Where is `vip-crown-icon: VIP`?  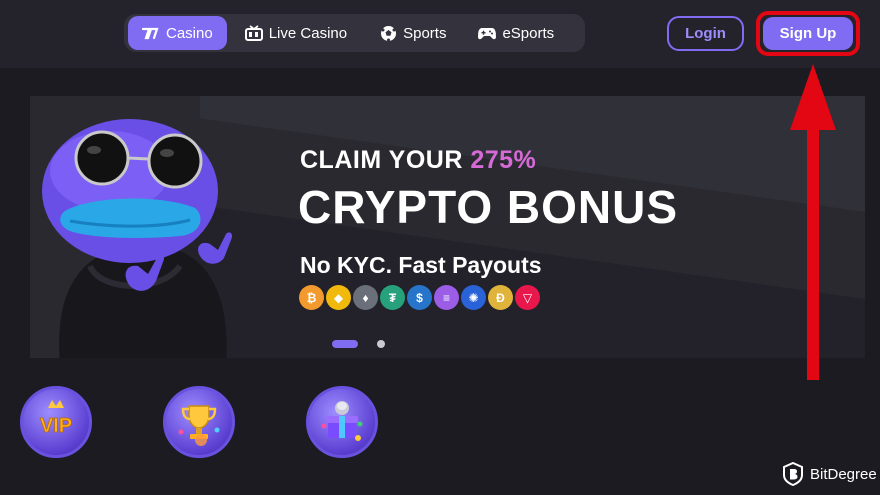 vip-crown-icon: VIP is located at coordinates (56, 418).